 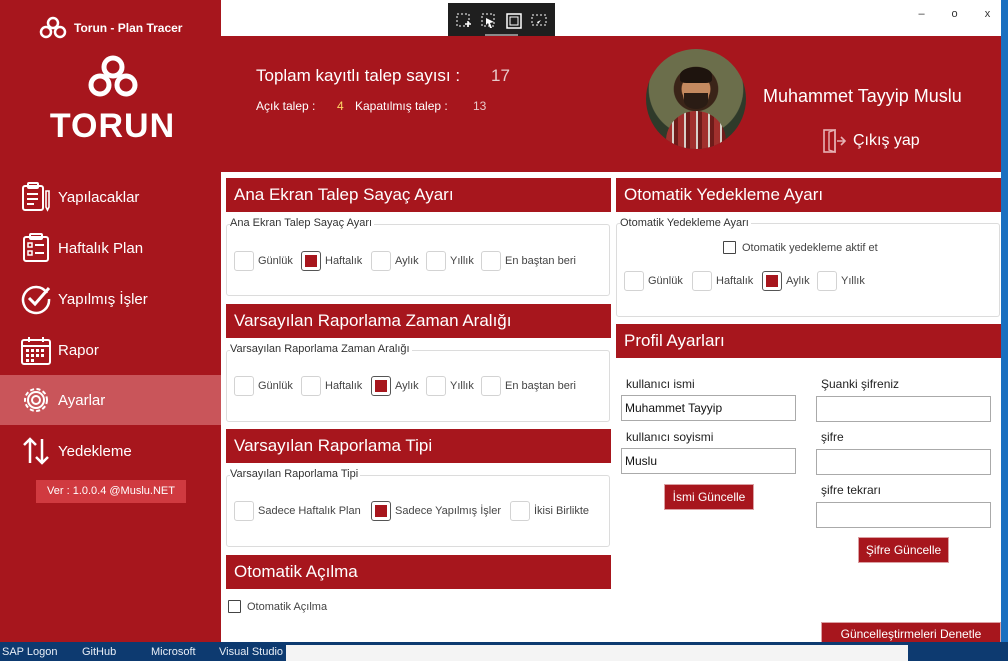 What do you see at coordinates (540, 261) in the screenshot?
I see `option-label: En baştan beri` at bounding box center [540, 261].